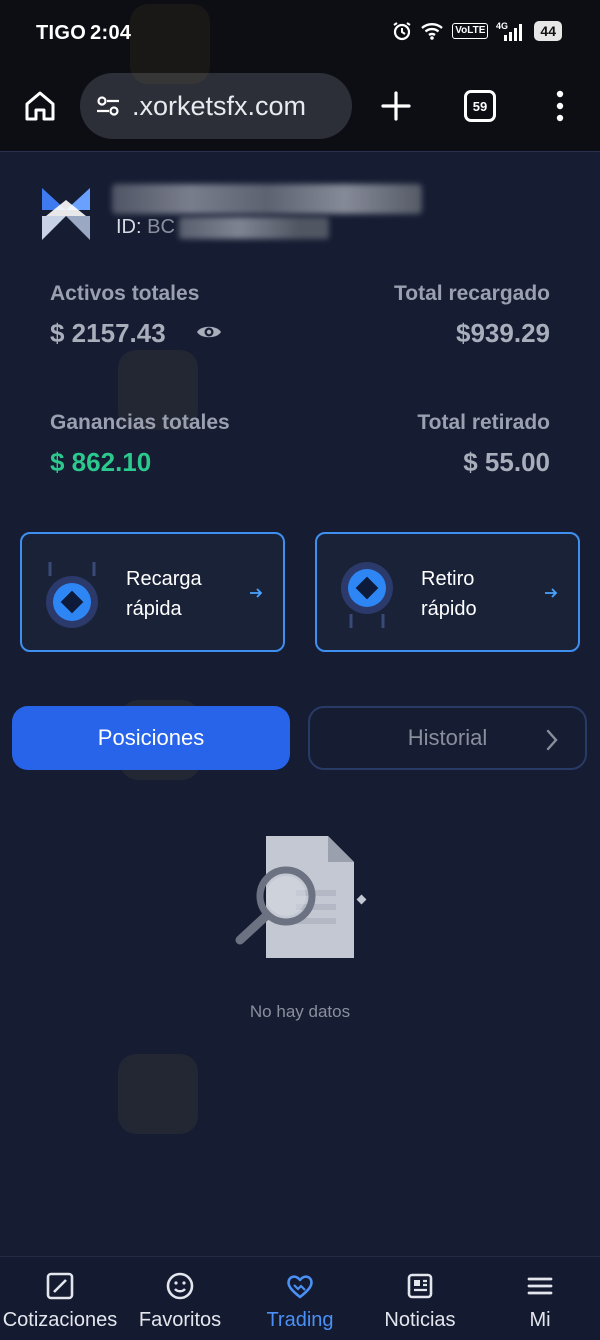  I want to click on battery-indicator: 44, so click(548, 31).